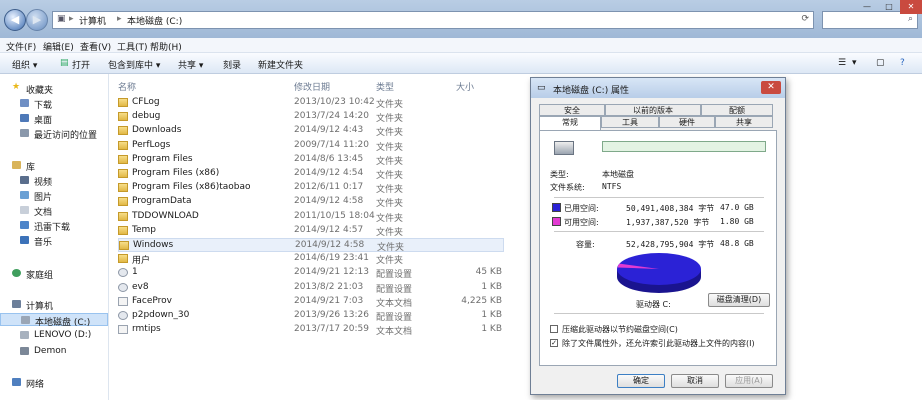  I want to click on nav-drive-d: LENOVO (D:), so click(54, 335).